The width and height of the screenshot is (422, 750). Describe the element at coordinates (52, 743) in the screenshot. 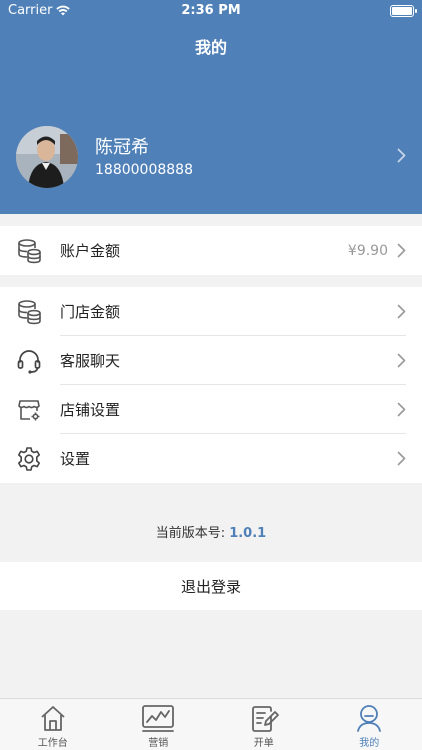

I see `tab-label: 工作台` at that location.